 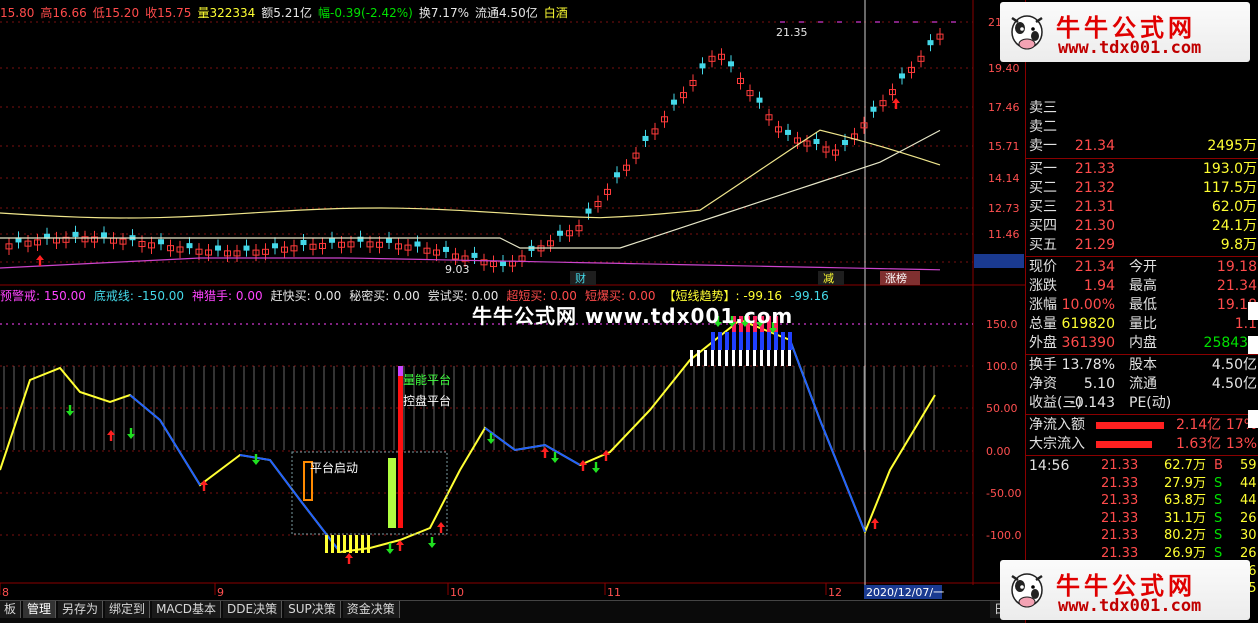 What do you see at coordinates (312, 609) in the screenshot?
I see `bottom-tab: SUP决策` at bounding box center [312, 609].